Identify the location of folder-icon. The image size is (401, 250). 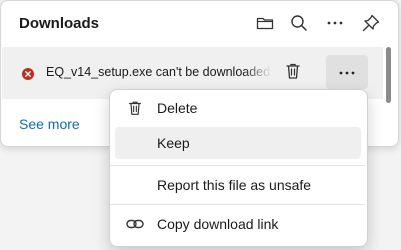
(265, 23).